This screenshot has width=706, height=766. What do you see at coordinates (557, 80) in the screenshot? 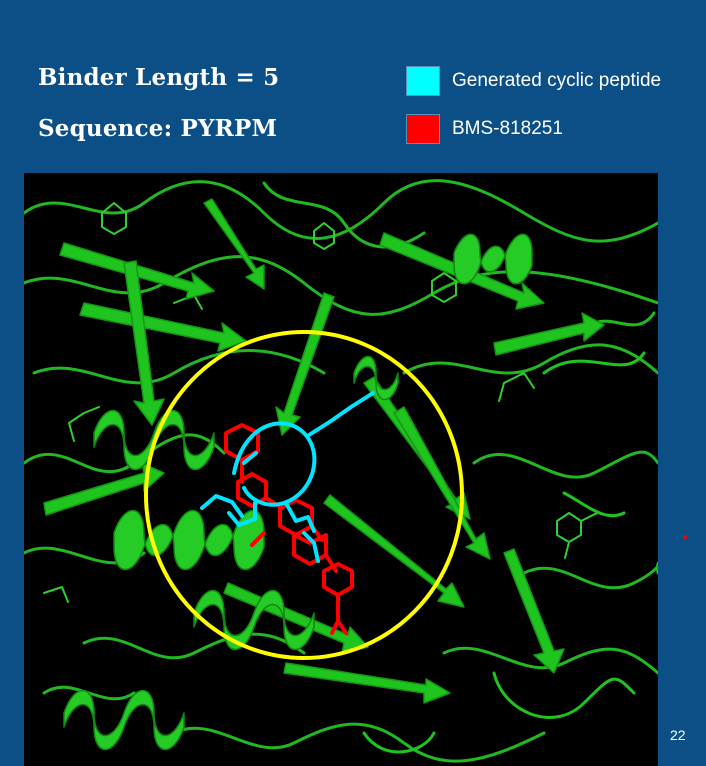
I see `legend-label-peptide: Generated cyclic peptide` at bounding box center [557, 80].